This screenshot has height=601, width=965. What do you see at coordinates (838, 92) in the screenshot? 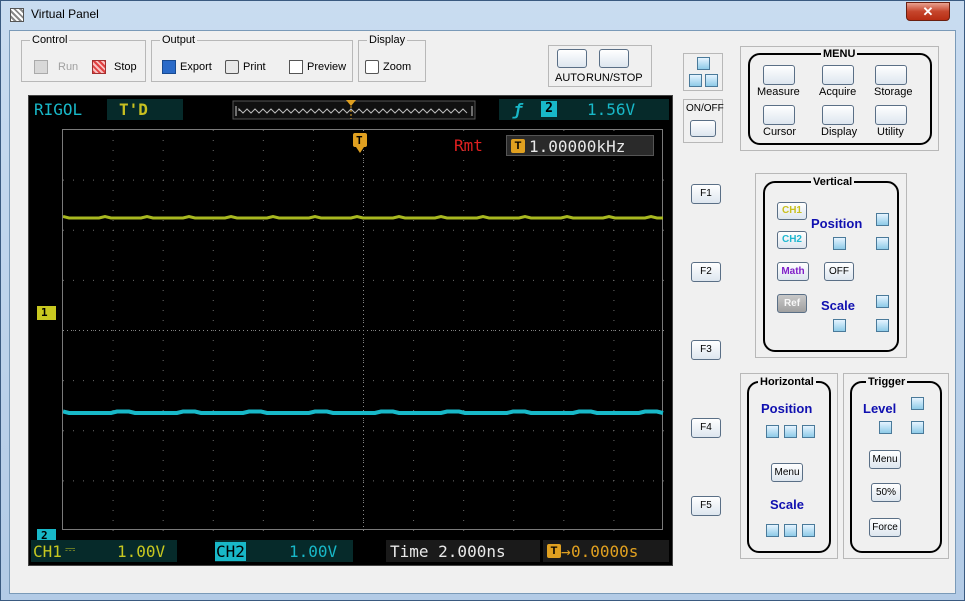
I see `acquire-label: Acquire` at bounding box center [838, 92].